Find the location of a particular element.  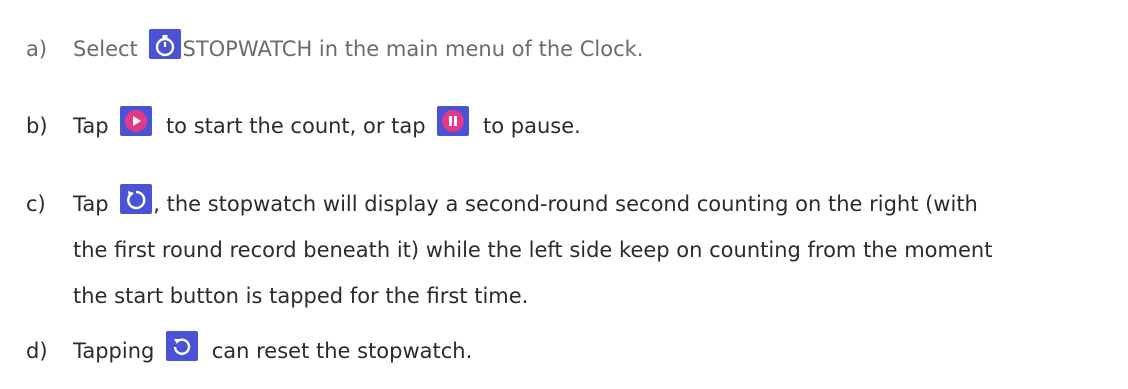

text-reset: can reset the stopwatch. is located at coordinates (342, 351).